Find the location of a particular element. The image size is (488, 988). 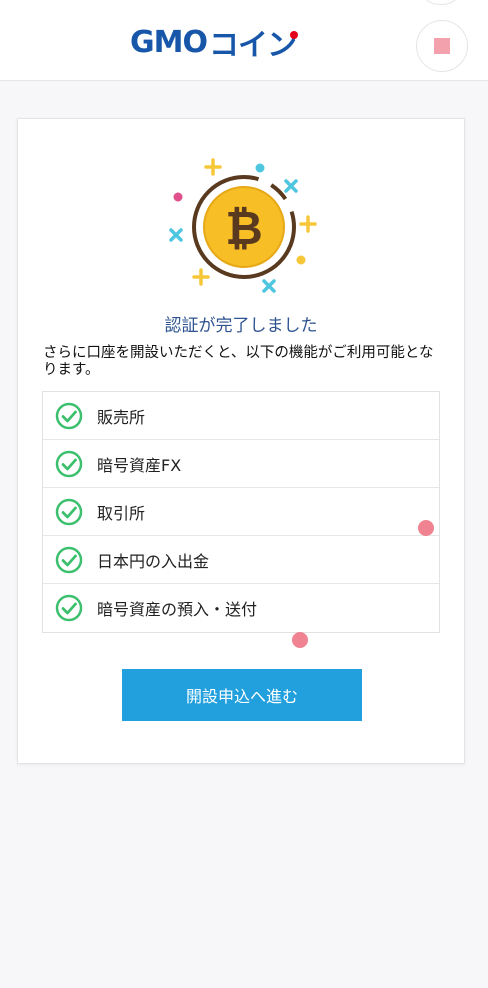

logo-latin: GMO is located at coordinates (169, 42).